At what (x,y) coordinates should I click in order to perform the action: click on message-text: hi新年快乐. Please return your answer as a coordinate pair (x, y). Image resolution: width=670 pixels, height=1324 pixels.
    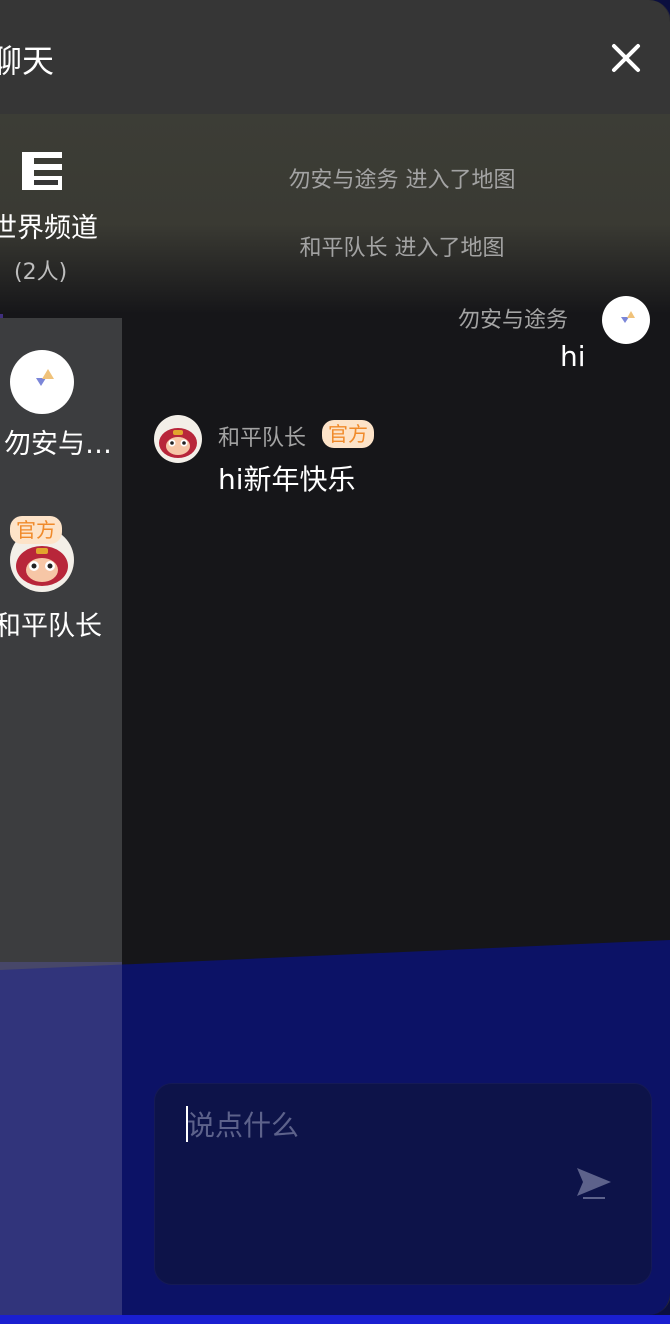
    Looking at the image, I should click on (287, 479).